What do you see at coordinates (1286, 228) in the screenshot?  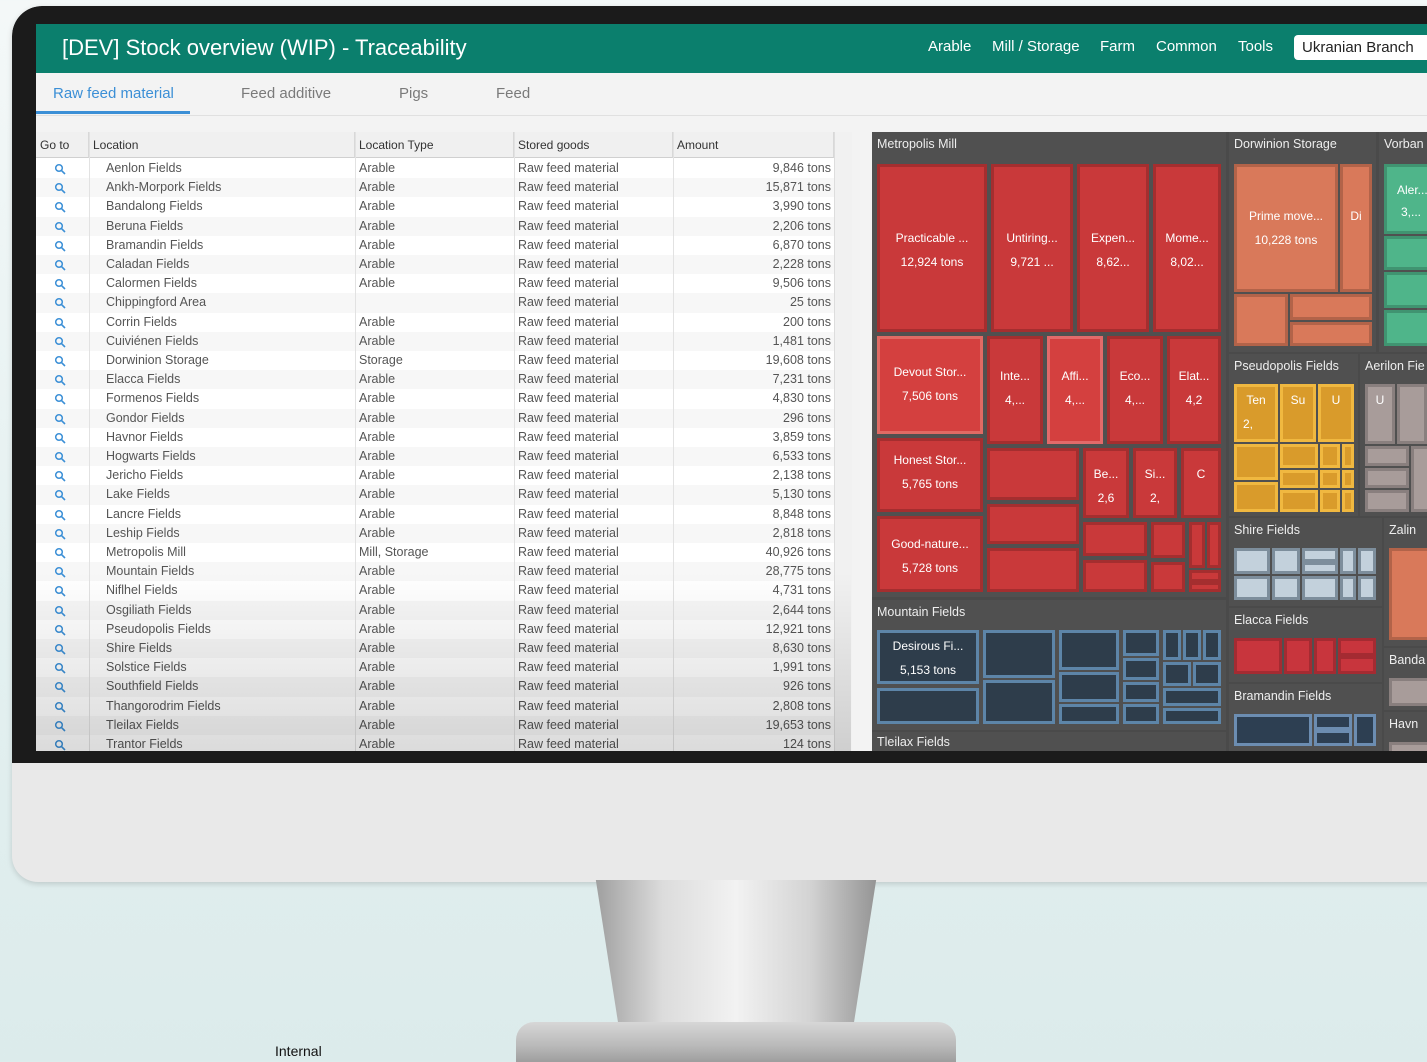 I see `treemap-tile: Prime move... 10,228 tons` at bounding box center [1286, 228].